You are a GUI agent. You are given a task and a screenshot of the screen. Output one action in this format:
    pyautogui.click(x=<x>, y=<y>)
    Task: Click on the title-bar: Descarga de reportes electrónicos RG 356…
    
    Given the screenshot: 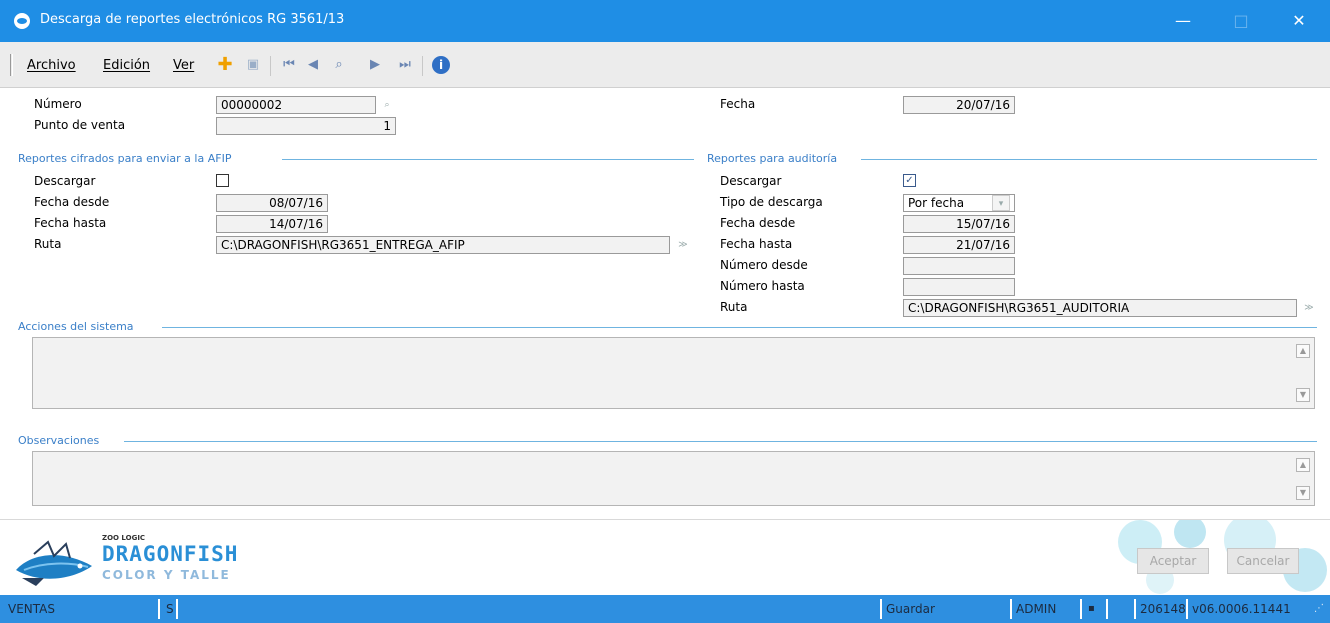 What is the action you would take?
    pyautogui.click(x=665, y=21)
    